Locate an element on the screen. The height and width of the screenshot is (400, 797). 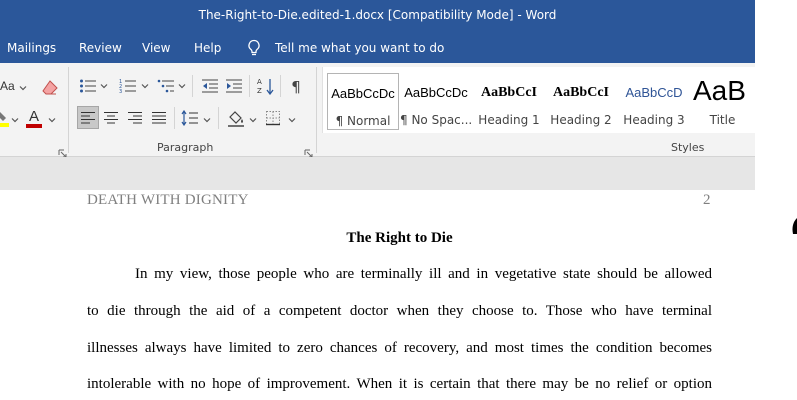
tab-mailings: Mailings is located at coordinates (31, 48).